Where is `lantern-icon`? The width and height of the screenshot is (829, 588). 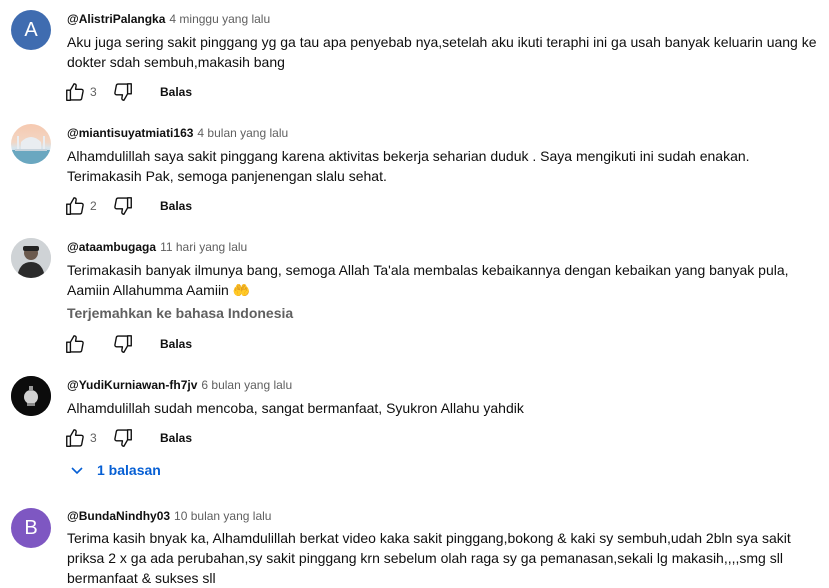 lantern-icon is located at coordinates (31, 396).